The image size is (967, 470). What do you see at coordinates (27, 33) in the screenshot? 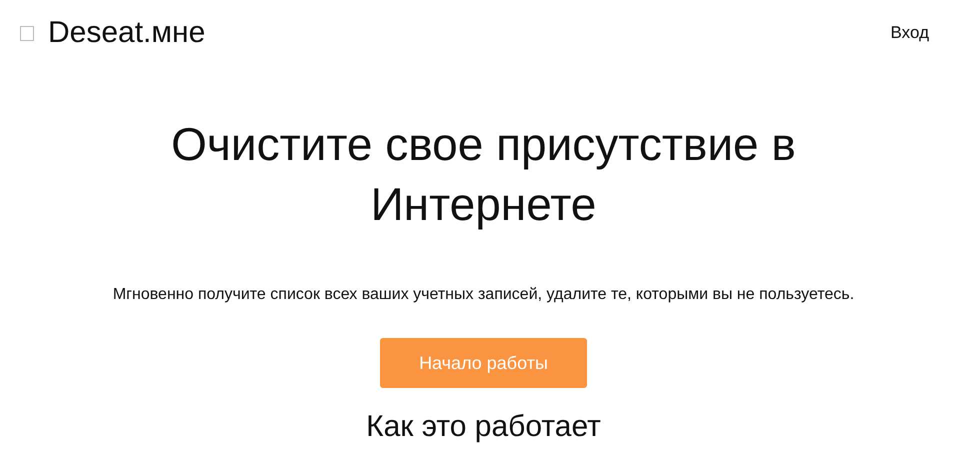
I see `logo-icon` at bounding box center [27, 33].